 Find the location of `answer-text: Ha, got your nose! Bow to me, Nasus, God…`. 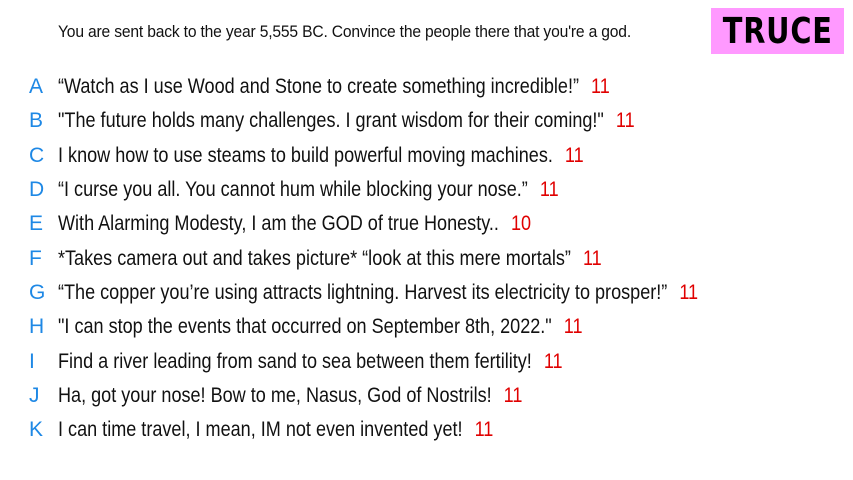

answer-text: Ha, got your nose! Bow to me, Nasus, God… is located at coordinates (275, 395).